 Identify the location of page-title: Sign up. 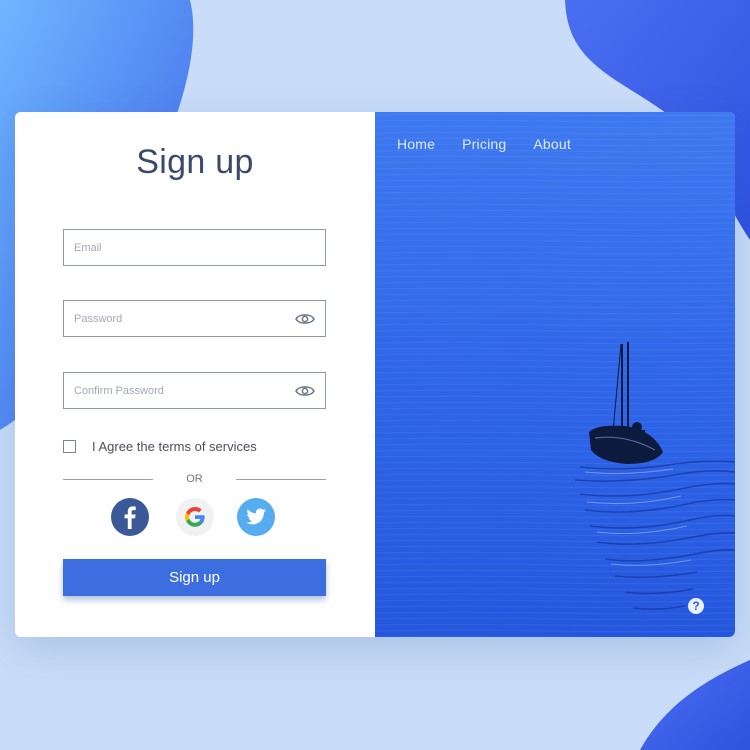
(195, 162).